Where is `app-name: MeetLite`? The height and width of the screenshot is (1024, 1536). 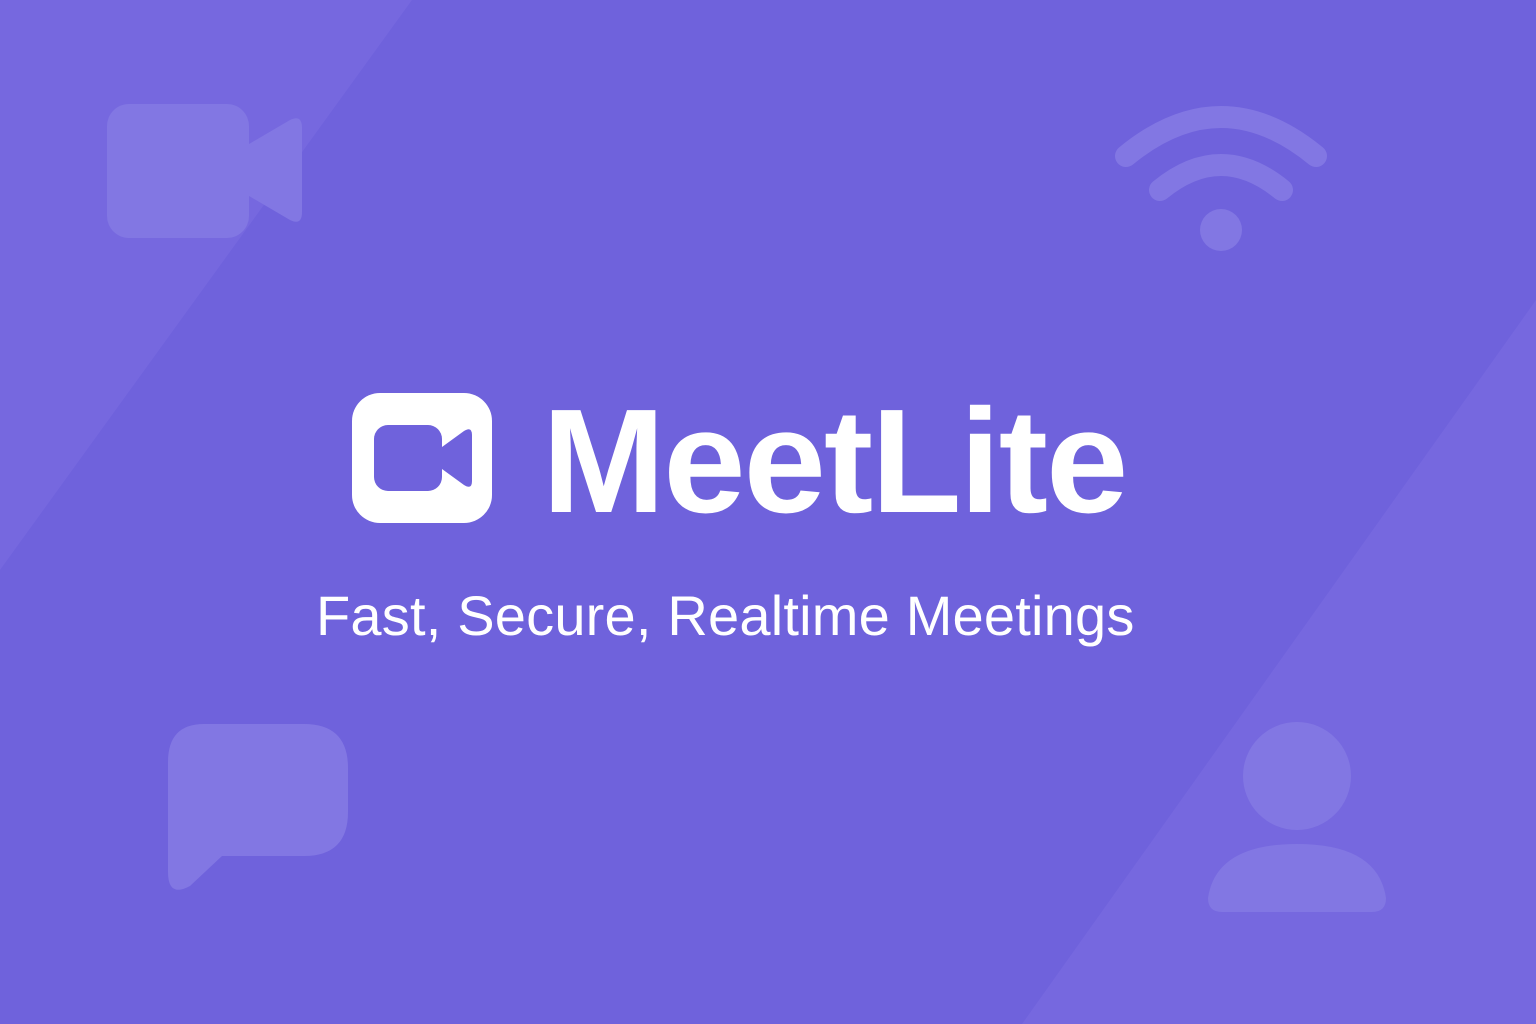
app-name: MeetLite is located at coordinates (835, 461).